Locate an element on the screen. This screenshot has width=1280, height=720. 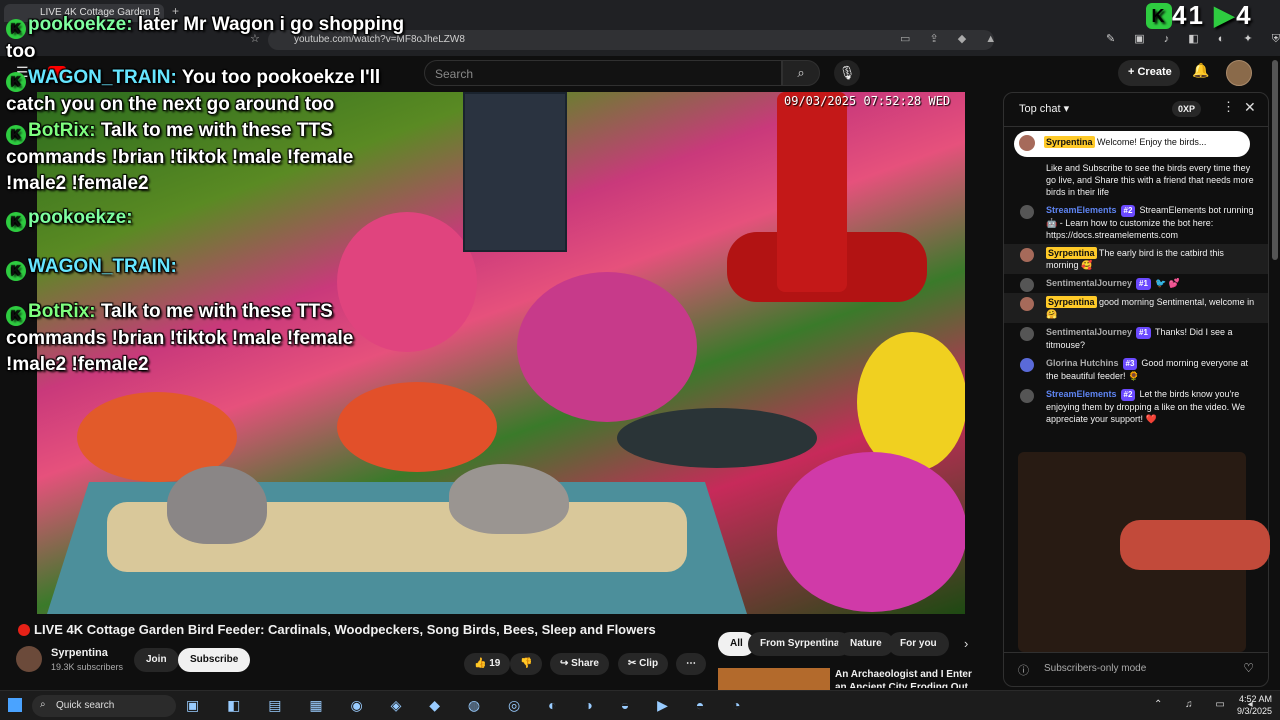
taskbar-app-icons: ▣ ◧ ▤ ▦ ◉ ◈ ◆ ◍ ◎ ◐ ◑ ◒ ▶ ◓ ◔ is located at coordinates (469, 705).